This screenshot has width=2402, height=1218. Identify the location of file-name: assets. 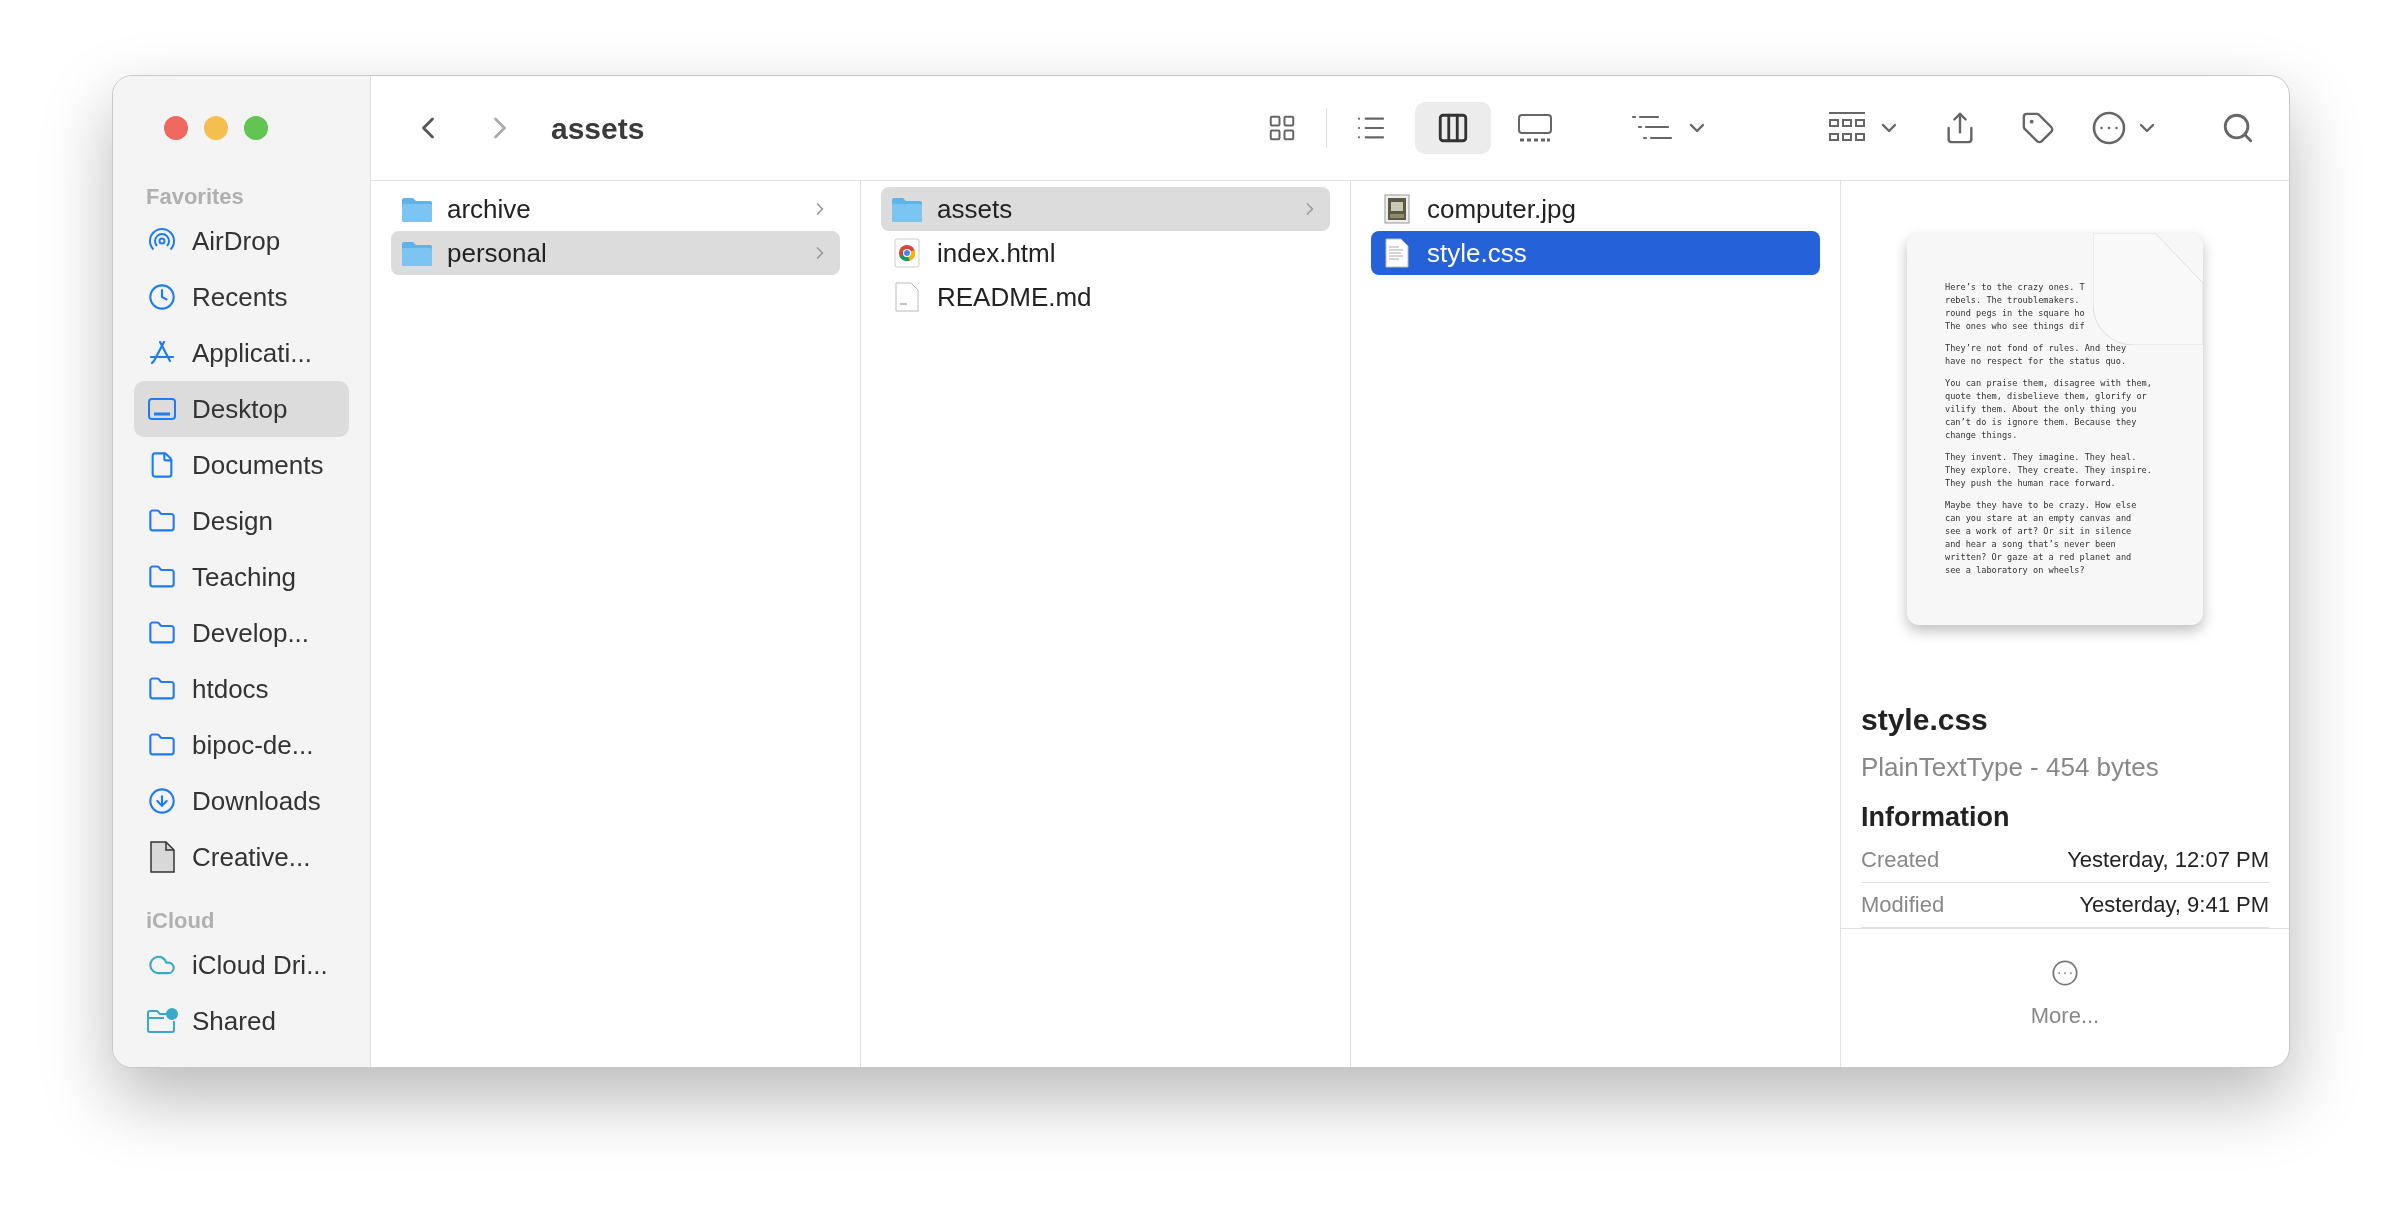
(975, 209).